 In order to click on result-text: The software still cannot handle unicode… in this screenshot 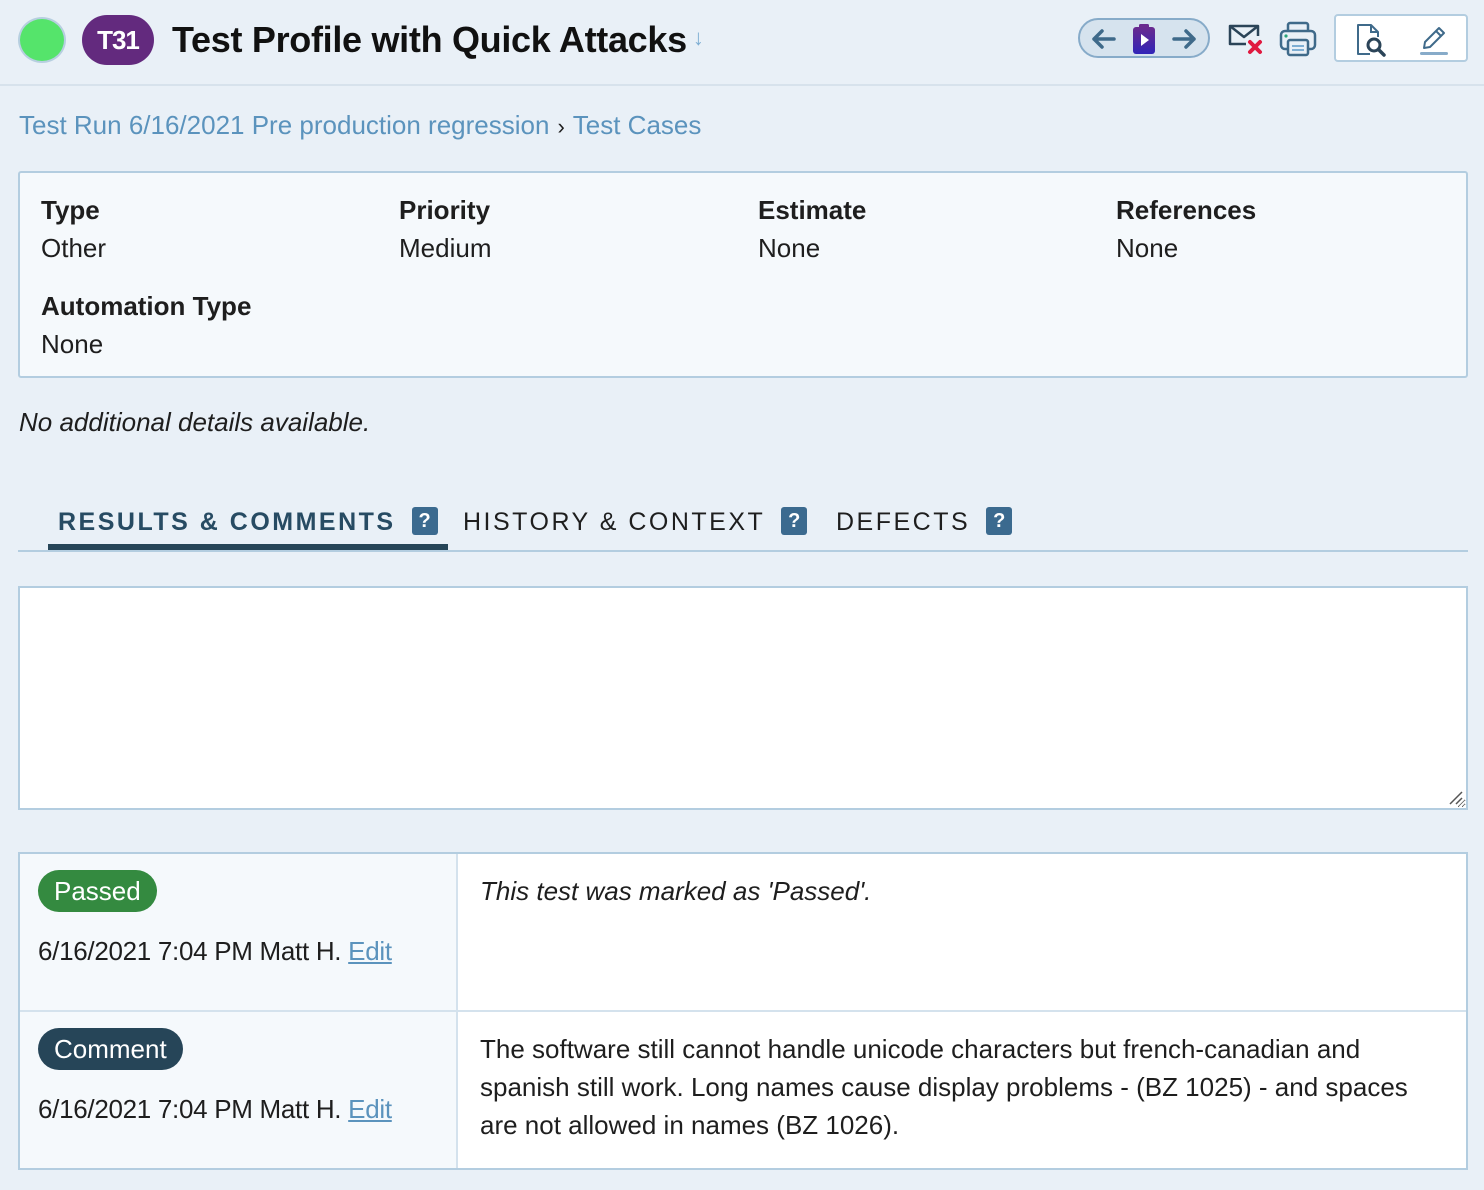, I will do `click(944, 1087)`.